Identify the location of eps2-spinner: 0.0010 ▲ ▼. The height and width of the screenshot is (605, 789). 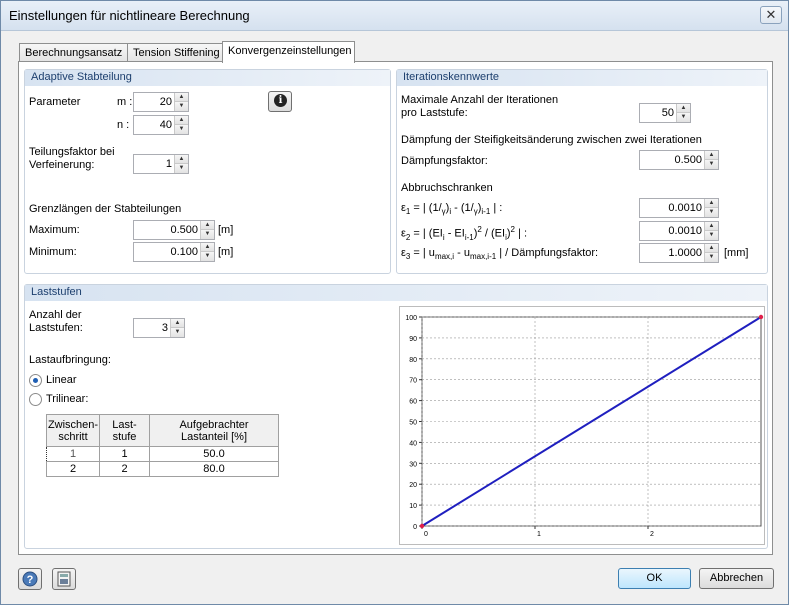
(679, 231).